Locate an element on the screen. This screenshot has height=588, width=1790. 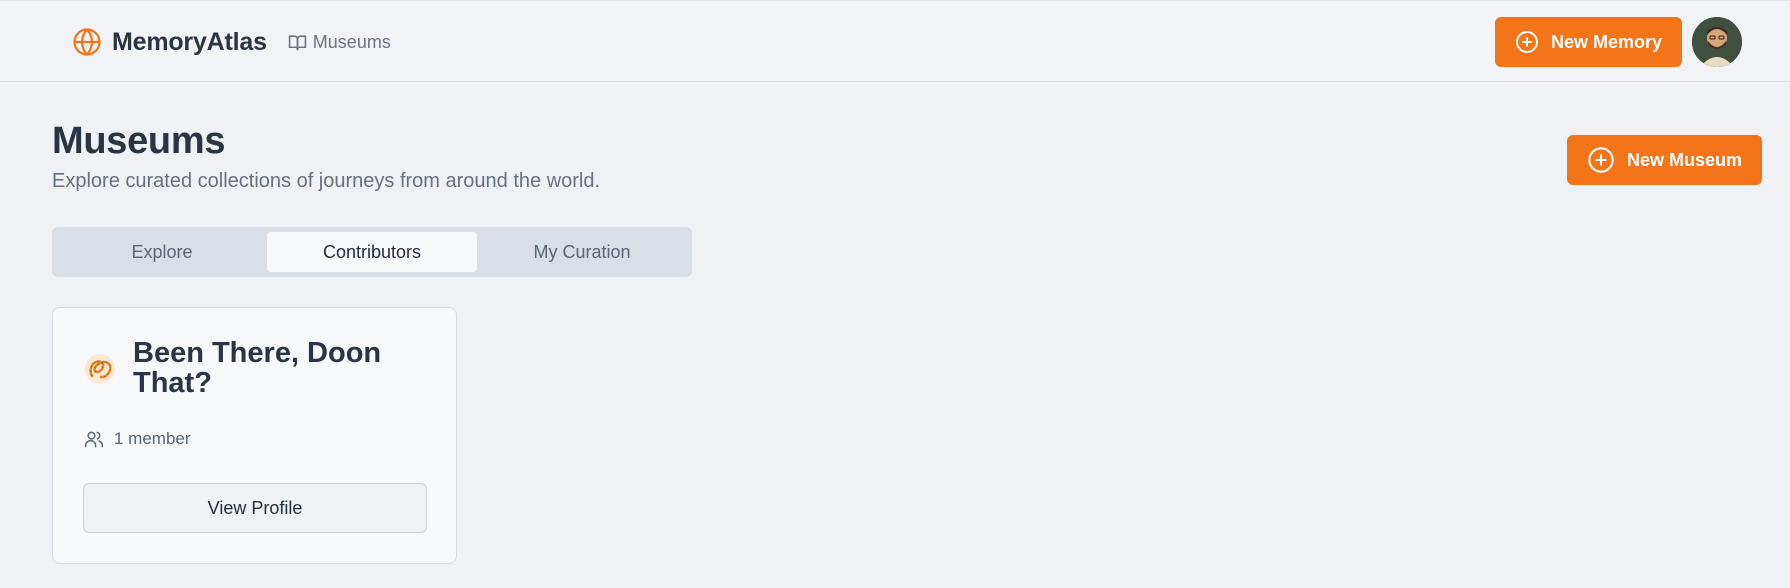
new-museum-button: New Museum is located at coordinates (1664, 160).